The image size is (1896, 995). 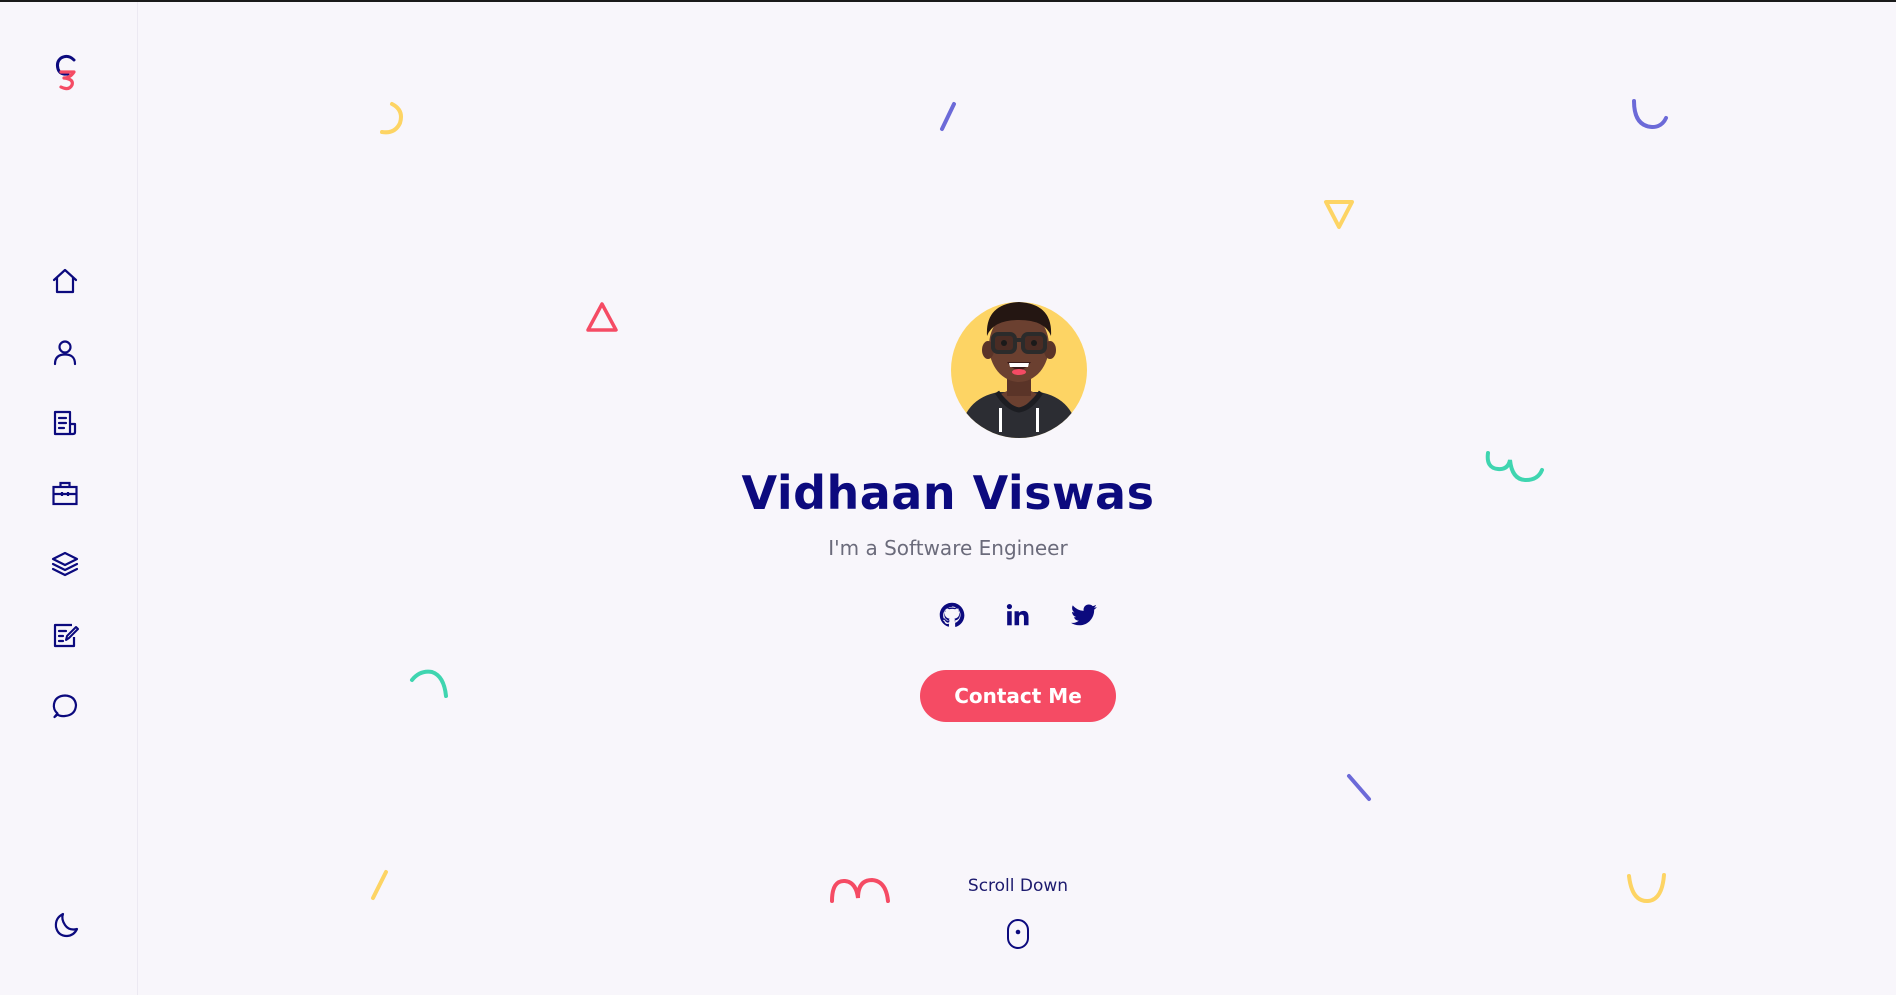 I want to click on sidebar-item-blog, so click(x=65, y=635).